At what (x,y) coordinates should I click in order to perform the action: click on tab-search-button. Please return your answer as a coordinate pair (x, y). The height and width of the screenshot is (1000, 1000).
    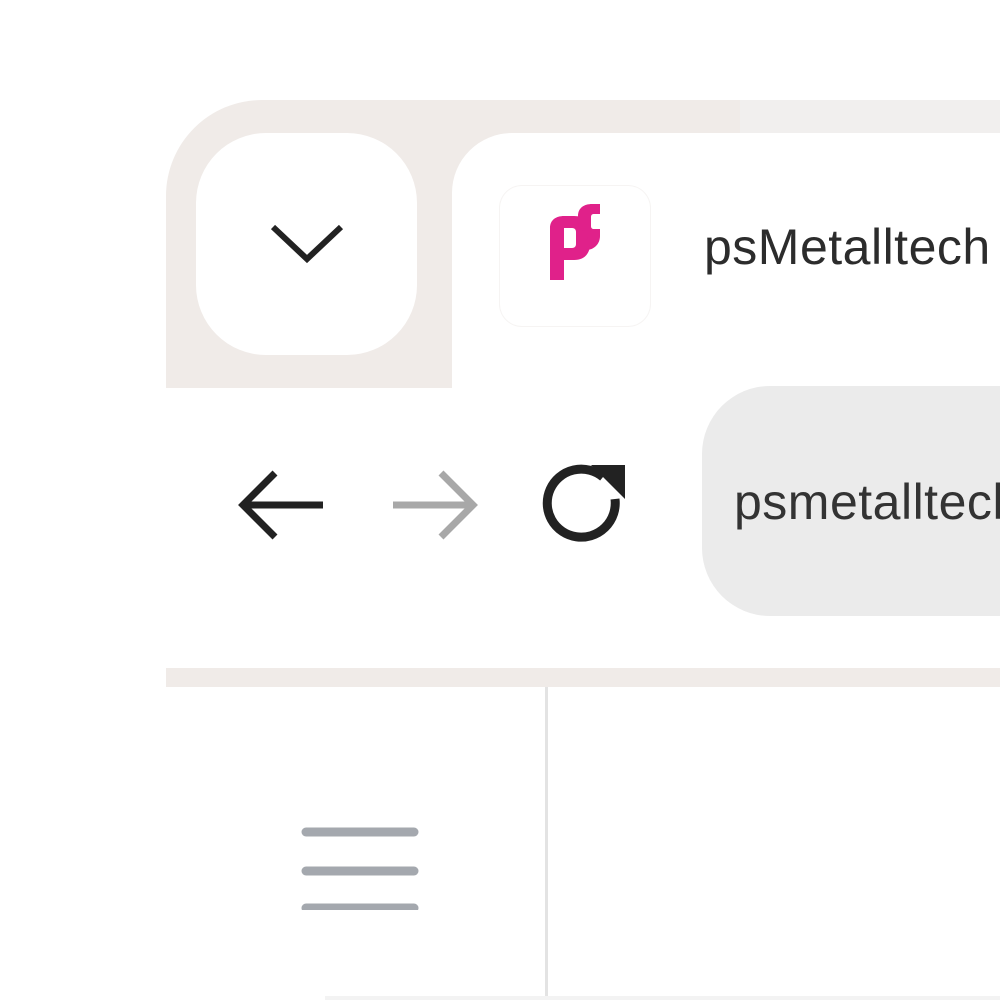
    Looking at the image, I should click on (306, 244).